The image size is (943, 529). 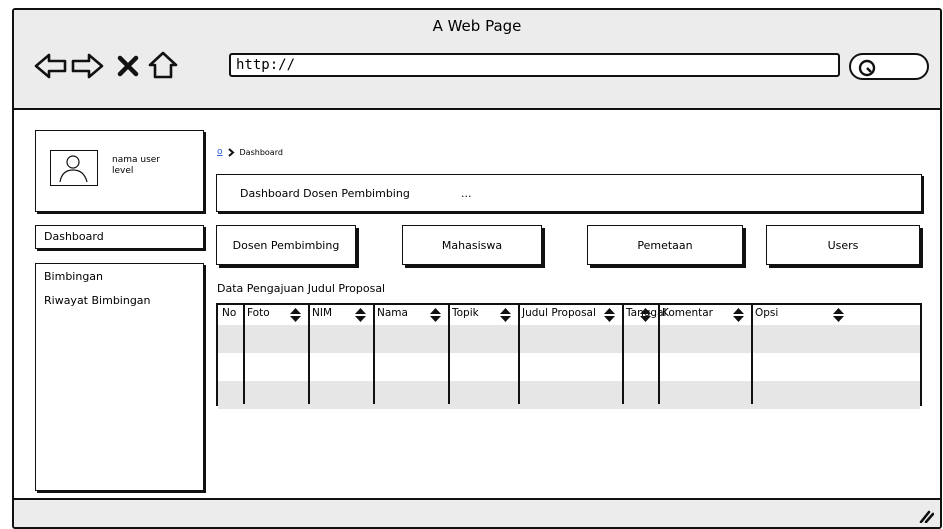 I want to click on avatar, so click(x=74, y=168).